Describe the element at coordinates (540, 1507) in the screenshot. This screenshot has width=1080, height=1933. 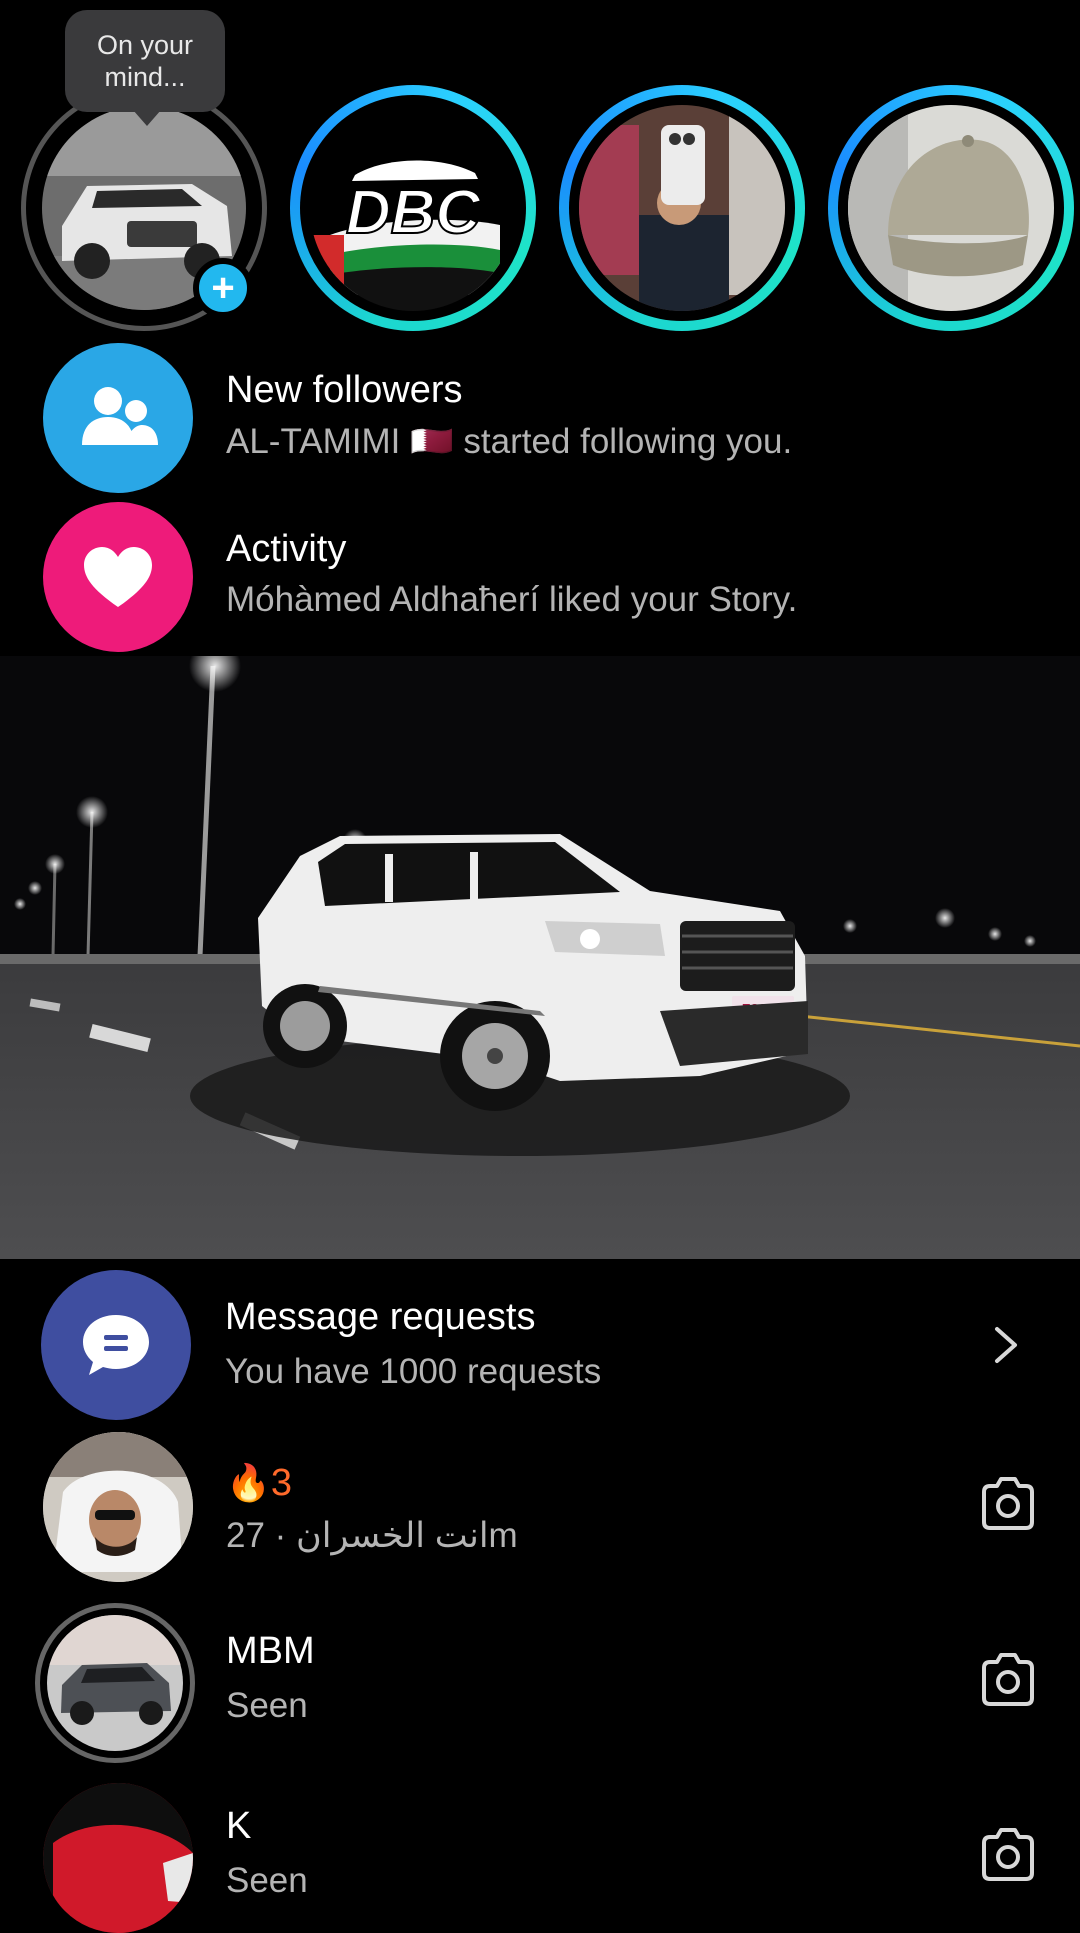
I see `chat-row: 🔥3 انت الخسران · 27m` at that location.